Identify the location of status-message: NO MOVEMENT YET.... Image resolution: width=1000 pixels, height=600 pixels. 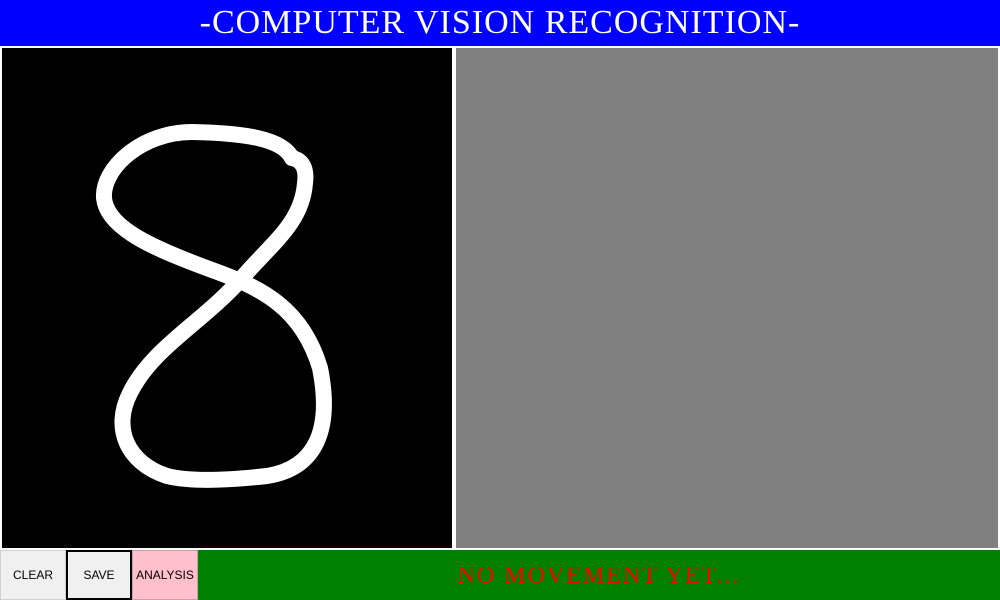
(599, 575).